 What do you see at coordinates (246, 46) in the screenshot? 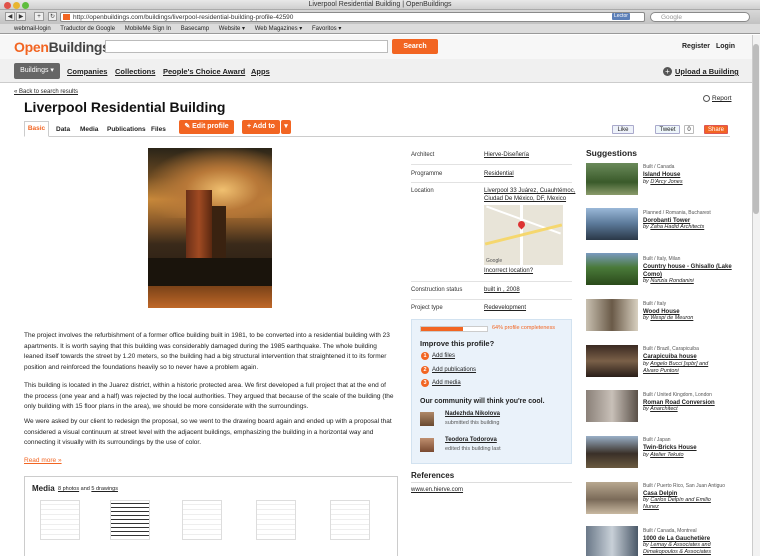
I see `site-search-input` at bounding box center [246, 46].